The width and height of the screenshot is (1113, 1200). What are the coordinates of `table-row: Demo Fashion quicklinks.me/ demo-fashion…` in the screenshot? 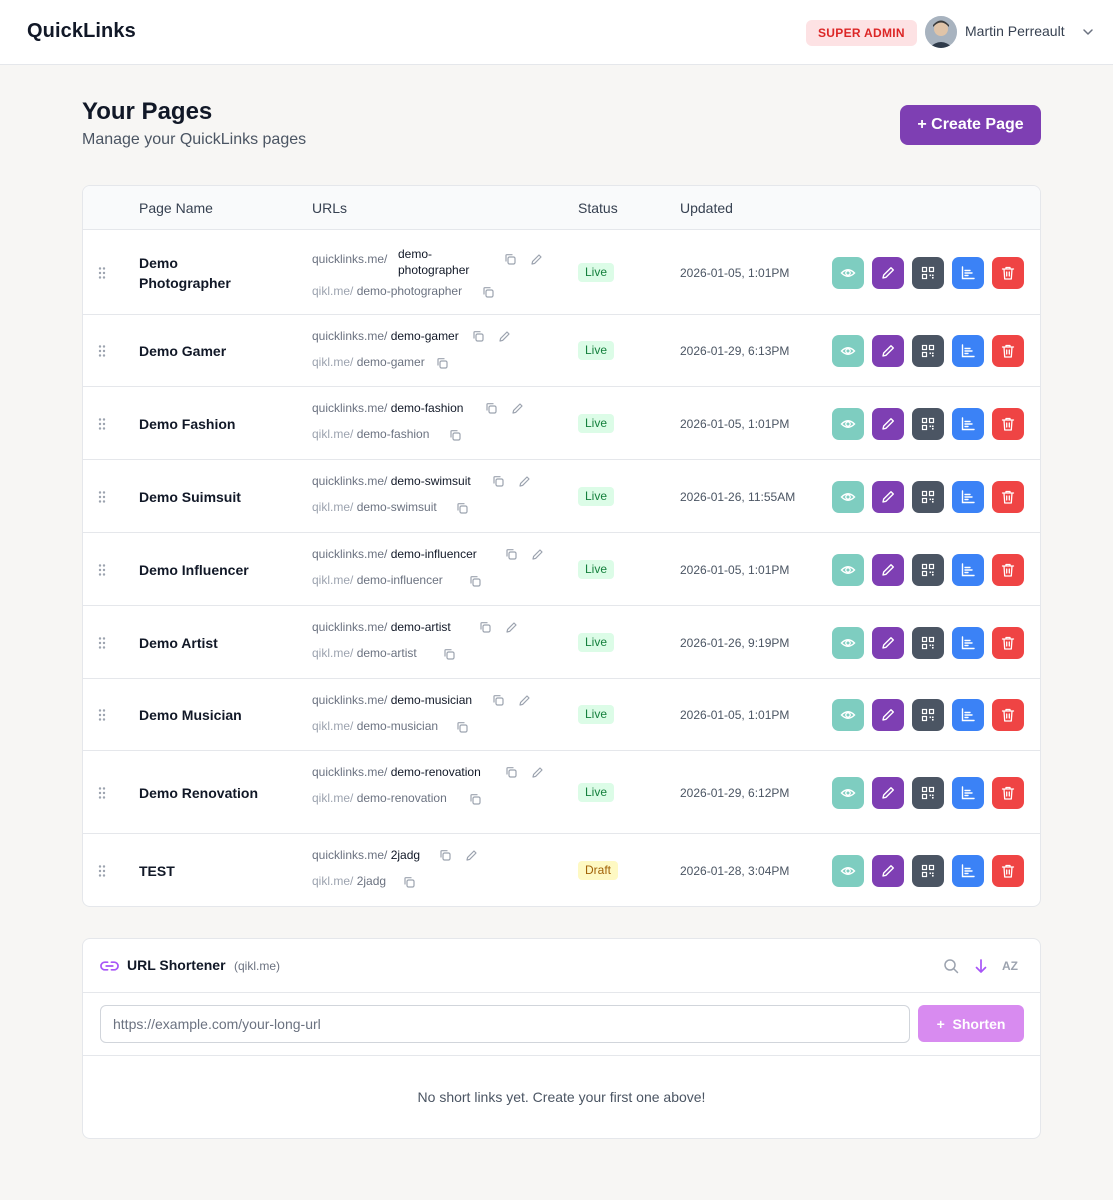 It's located at (561, 423).